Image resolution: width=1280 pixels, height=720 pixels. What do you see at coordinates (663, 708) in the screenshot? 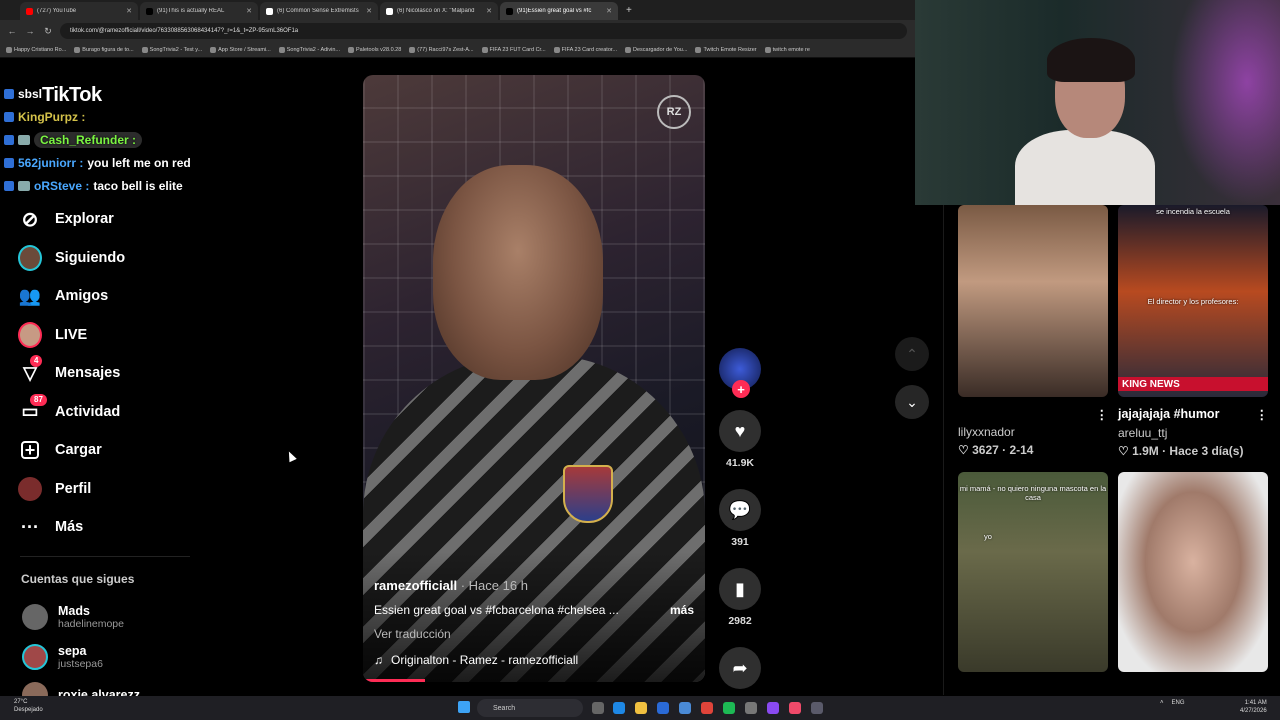
I see `store-icon` at bounding box center [663, 708].